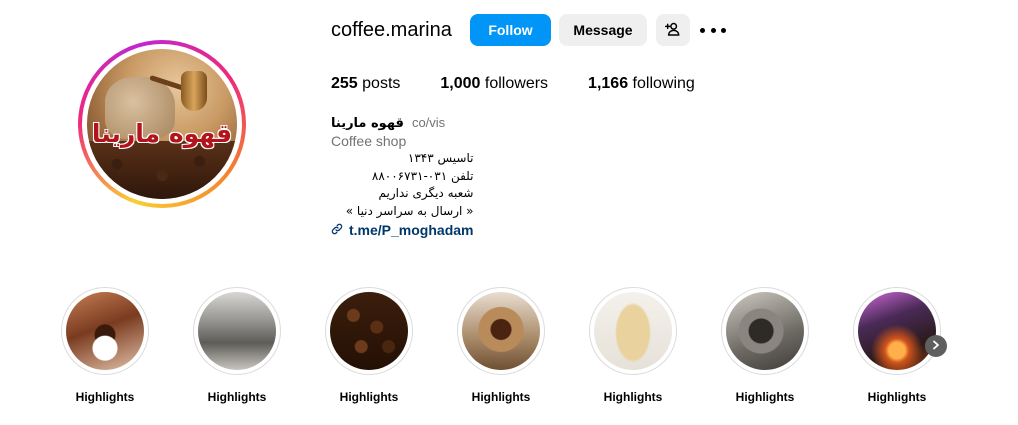 The width and height of the screenshot is (1018, 425). What do you see at coordinates (367, 123) in the screenshot?
I see `display-name: قهوه مارینا` at bounding box center [367, 123].